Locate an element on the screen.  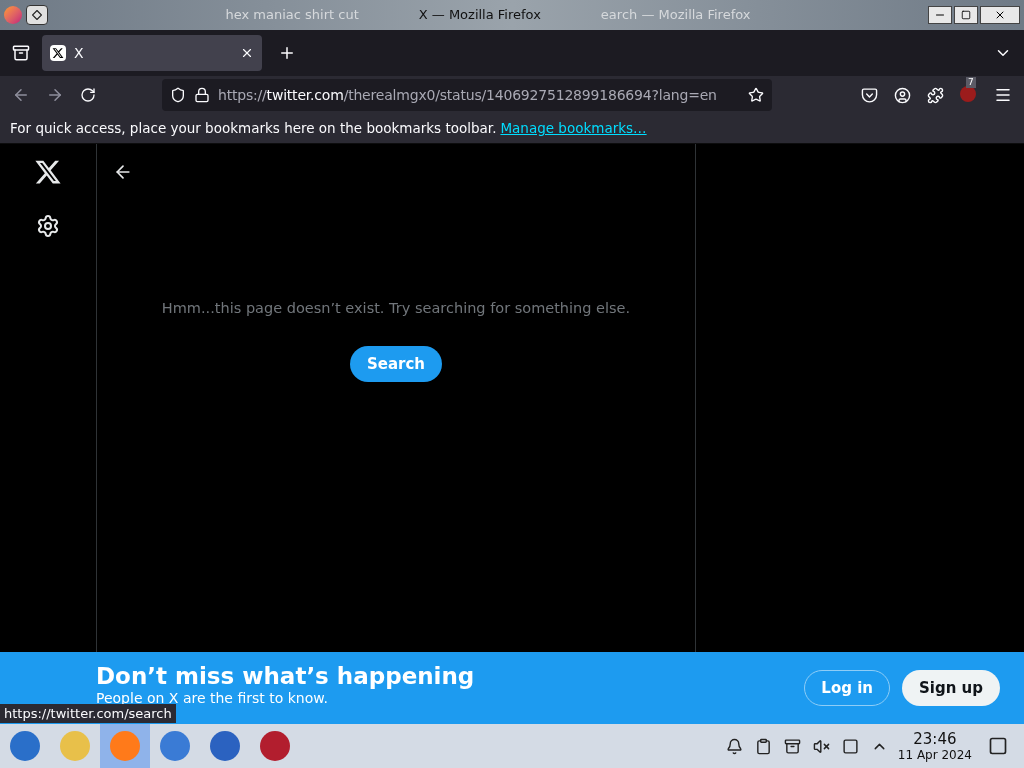
maximize-icon is located at coordinates (966, 15).